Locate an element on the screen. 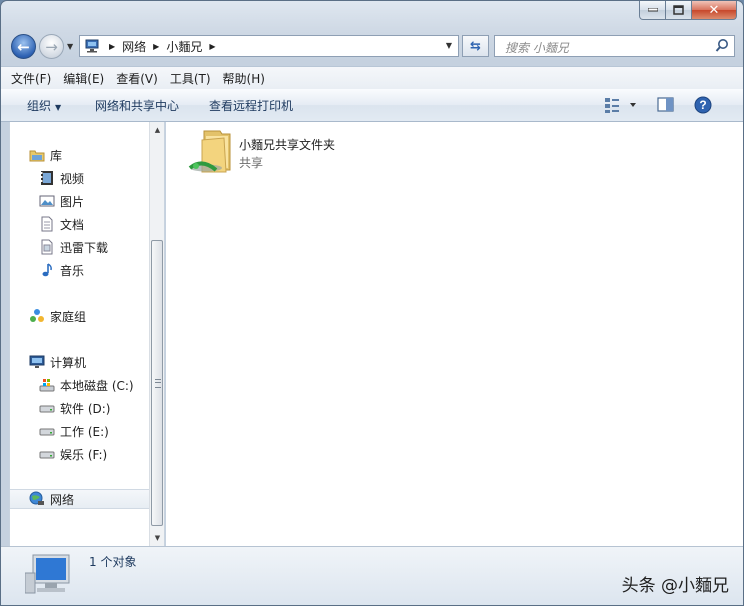 The image size is (744, 606). status-bar: 1 个对象 头条 @小麵兄 is located at coordinates (372, 575).